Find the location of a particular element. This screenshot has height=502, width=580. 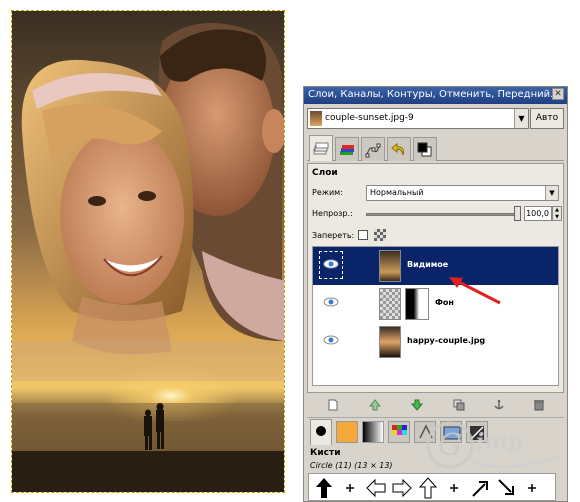

opacity-label: Непрозр.: is located at coordinates (332, 213).